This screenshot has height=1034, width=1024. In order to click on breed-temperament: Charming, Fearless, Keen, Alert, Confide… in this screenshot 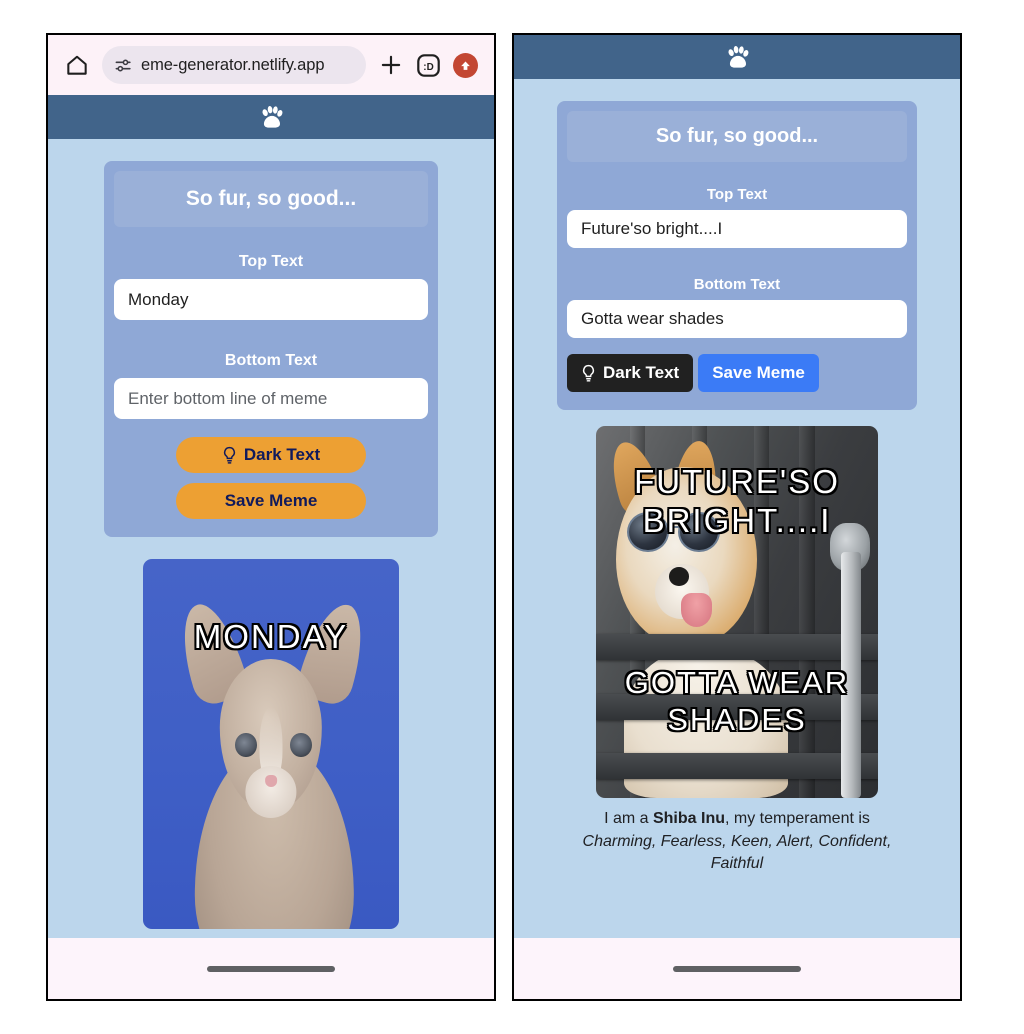, I will do `click(737, 852)`.